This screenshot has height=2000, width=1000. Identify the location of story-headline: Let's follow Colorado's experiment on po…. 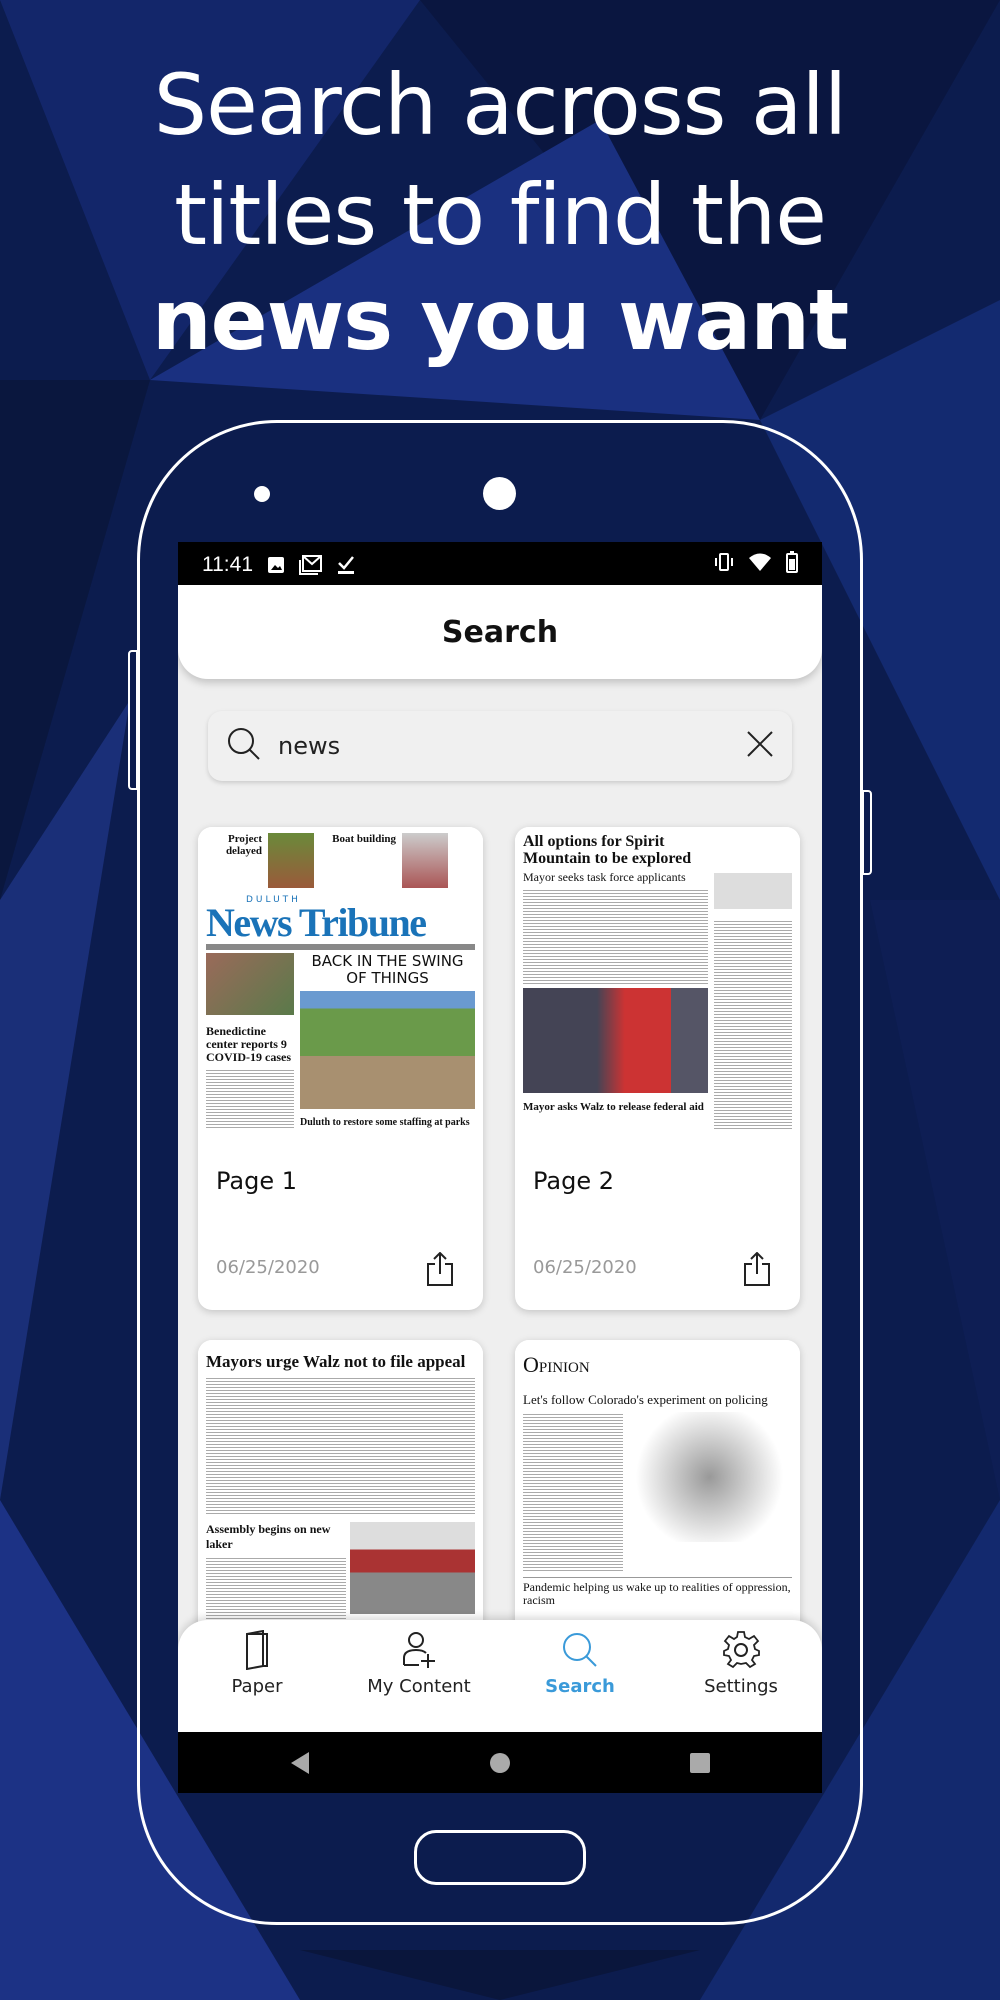
(645, 1399).